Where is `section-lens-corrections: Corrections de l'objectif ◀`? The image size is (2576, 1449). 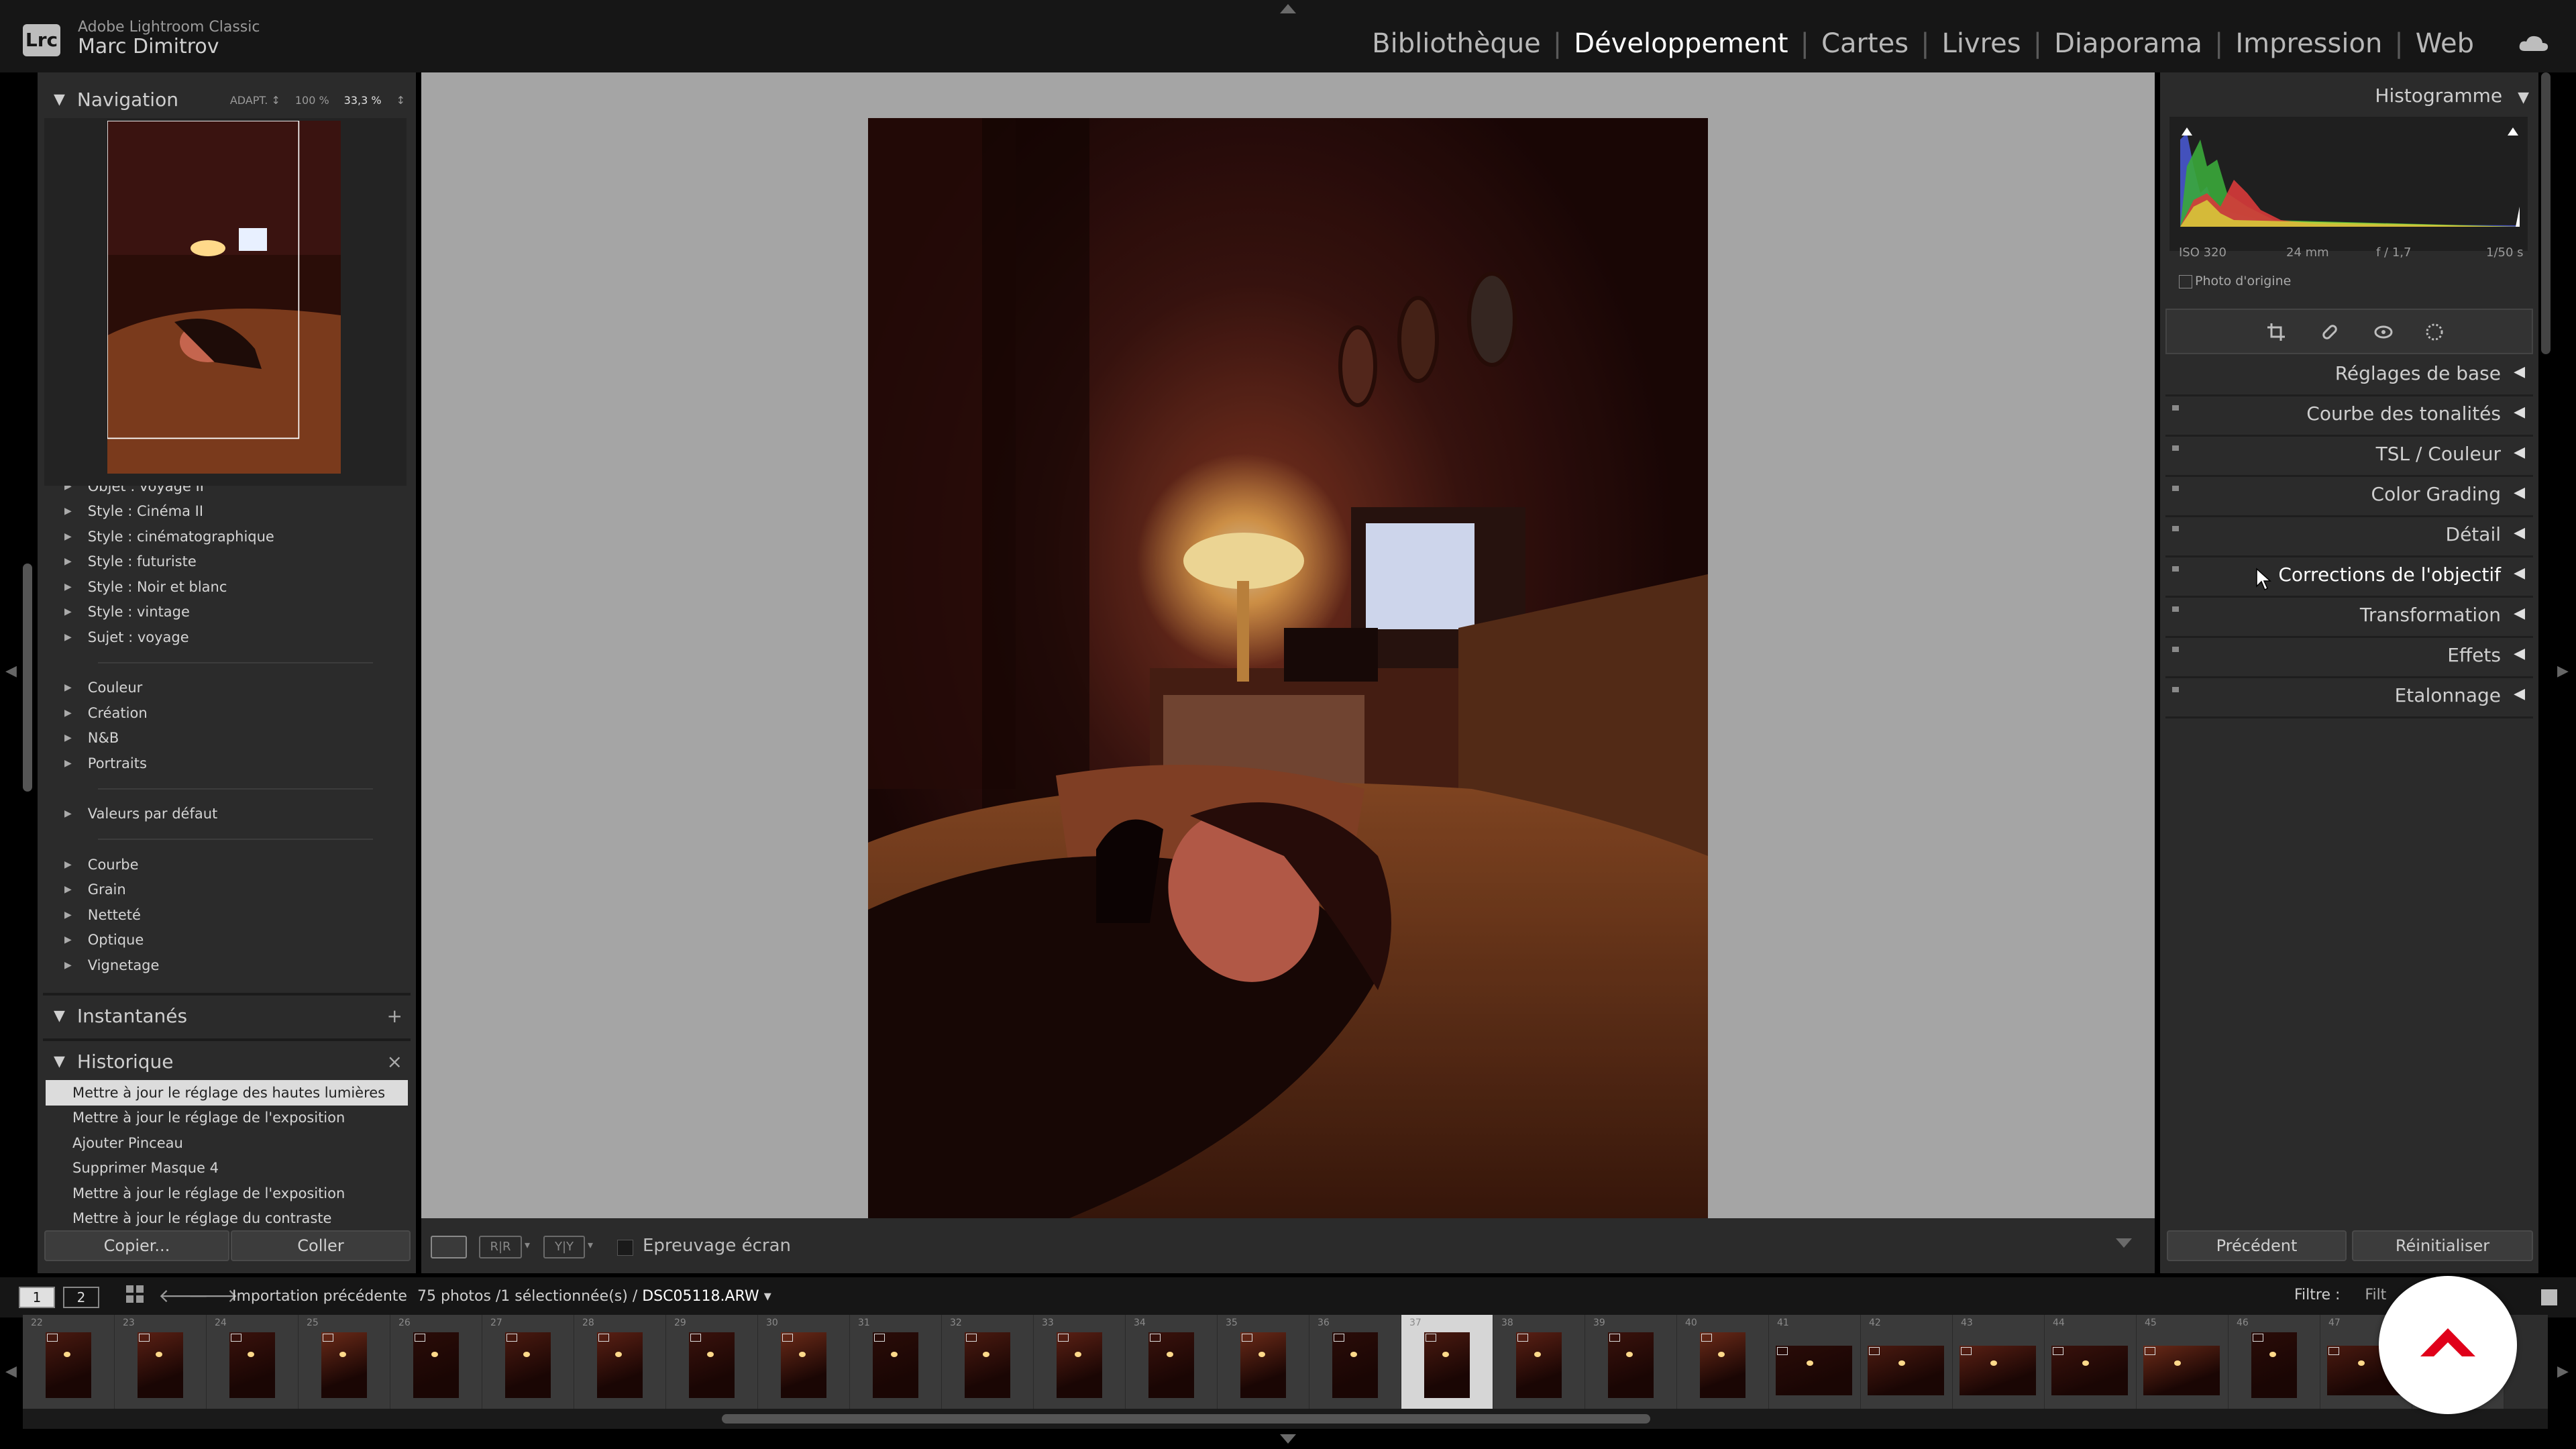 section-lens-corrections: Corrections de l'objectif ◀ is located at coordinates (2349, 577).